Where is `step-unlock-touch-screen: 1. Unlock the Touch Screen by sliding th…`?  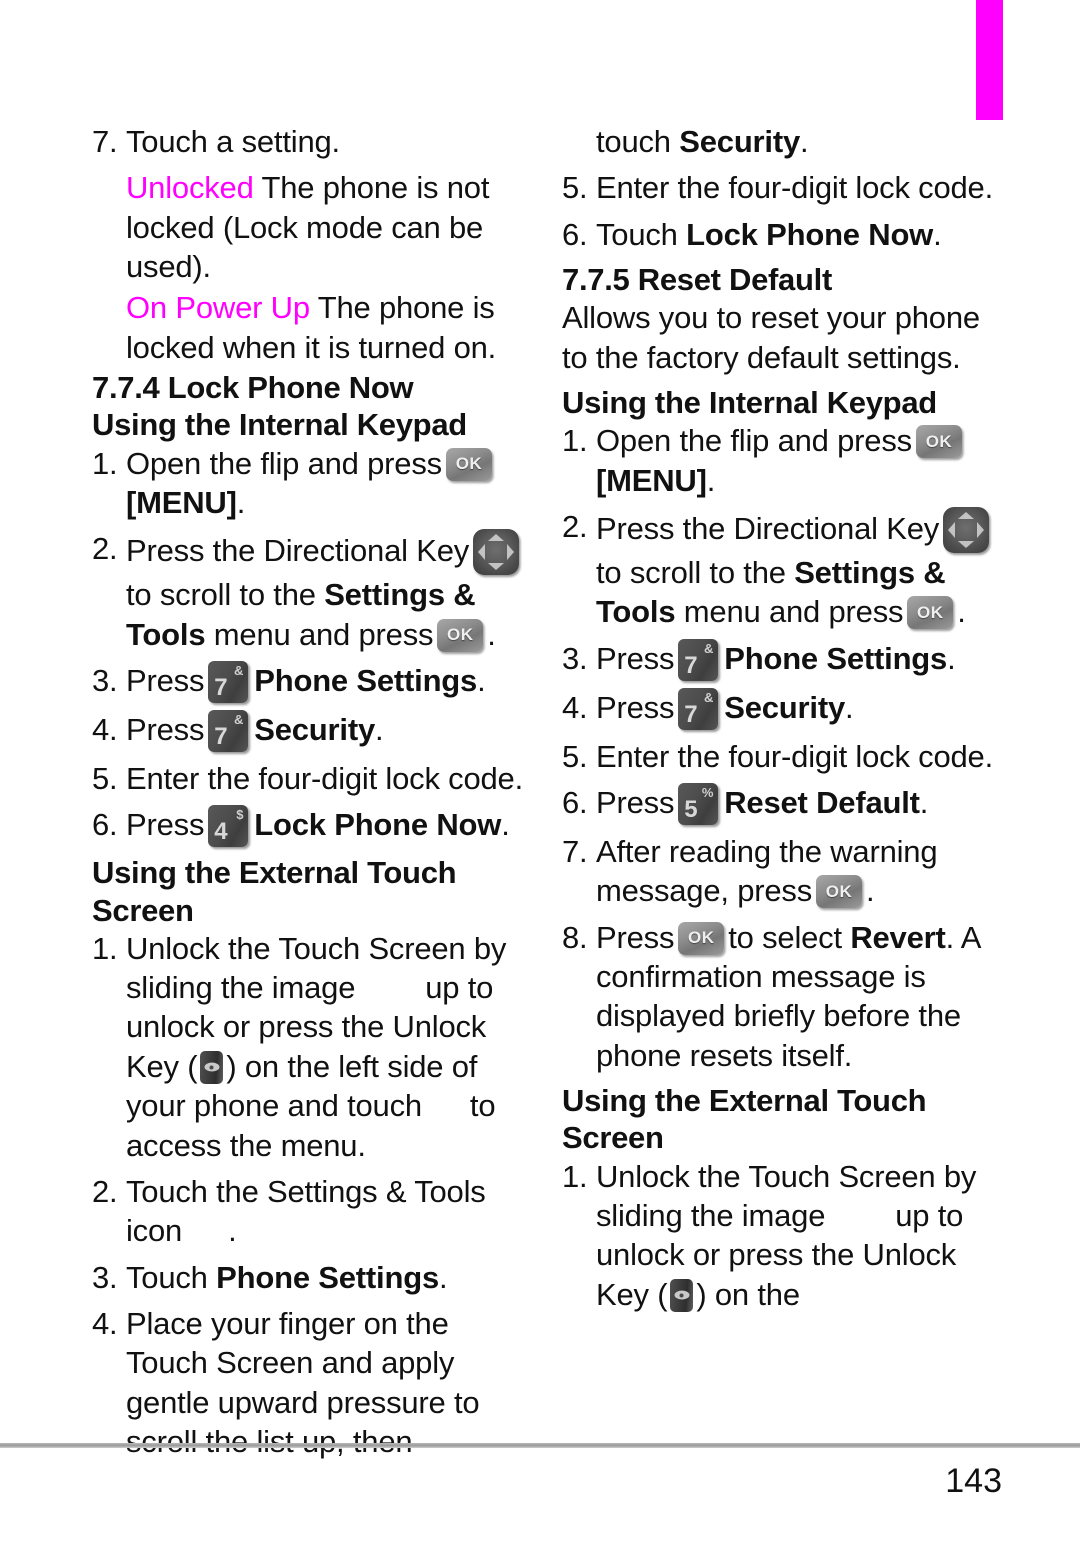 step-unlock-touch-screen: 1. Unlock the Touch Screen by sliding th… is located at coordinates (308, 1047).